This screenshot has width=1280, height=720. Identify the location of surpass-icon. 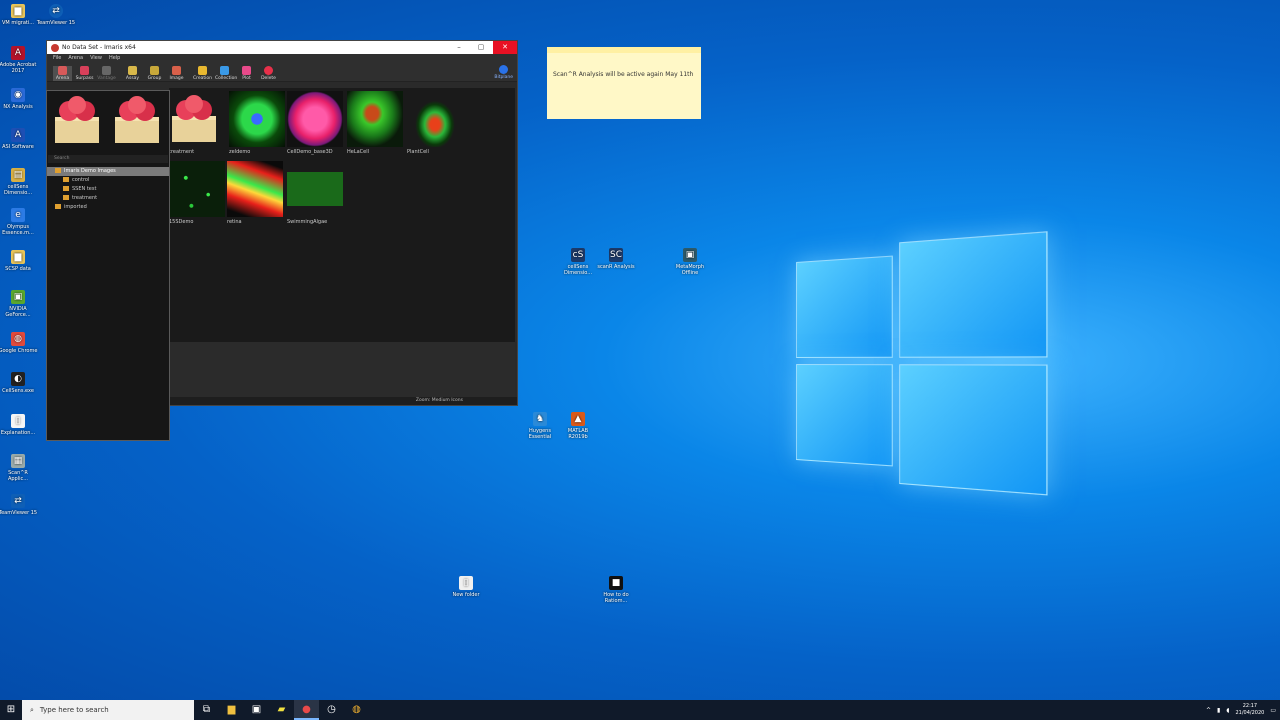
(84, 70).